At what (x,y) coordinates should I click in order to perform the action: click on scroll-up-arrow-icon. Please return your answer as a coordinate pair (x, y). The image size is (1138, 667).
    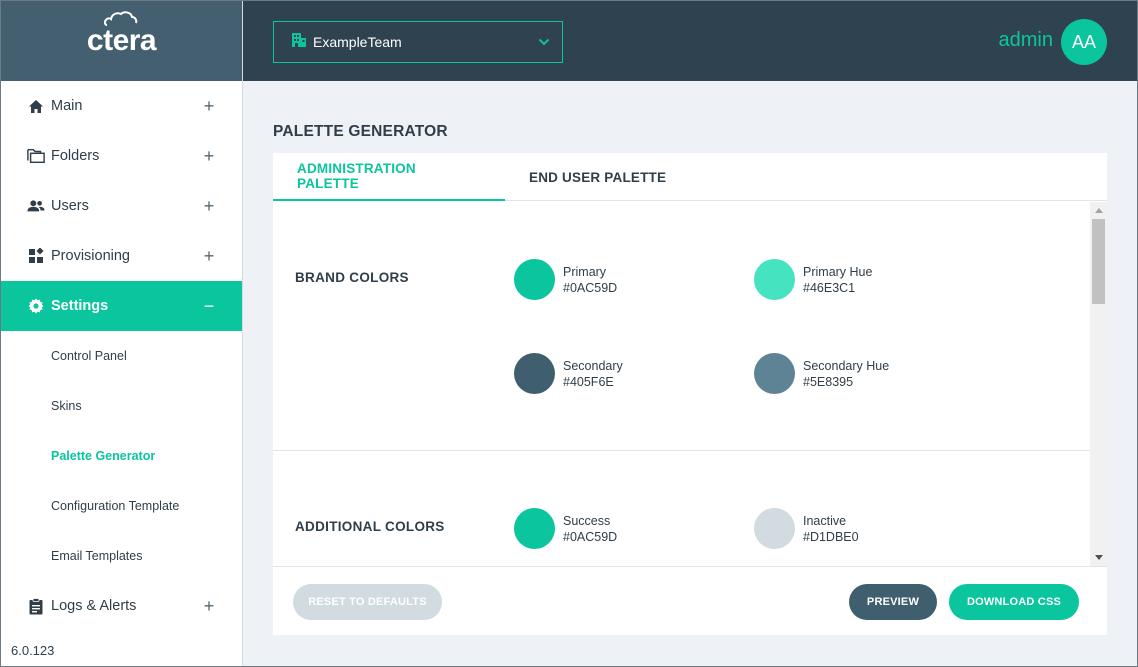
    Looking at the image, I should click on (1098, 210).